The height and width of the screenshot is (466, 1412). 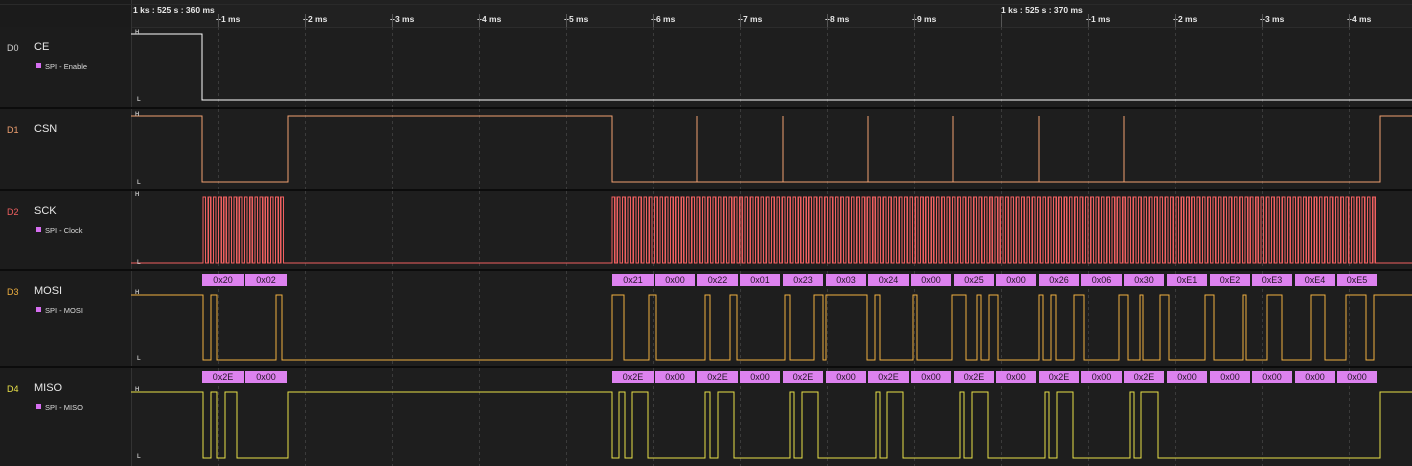 What do you see at coordinates (66, 149) in the screenshot?
I see `channel-header-d1: D1 CSN` at bounding box center [66, 149].